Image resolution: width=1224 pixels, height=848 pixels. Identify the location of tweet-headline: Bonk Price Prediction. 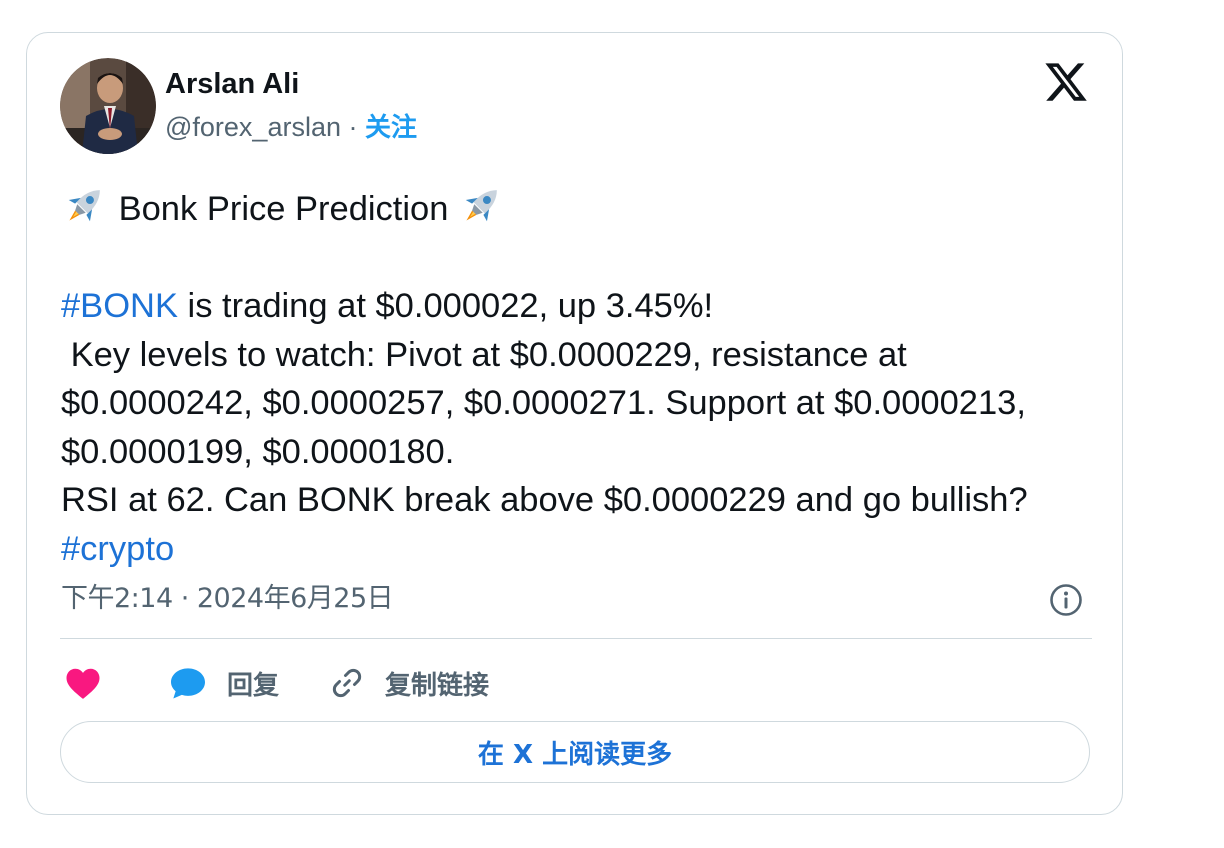
(283, 209).